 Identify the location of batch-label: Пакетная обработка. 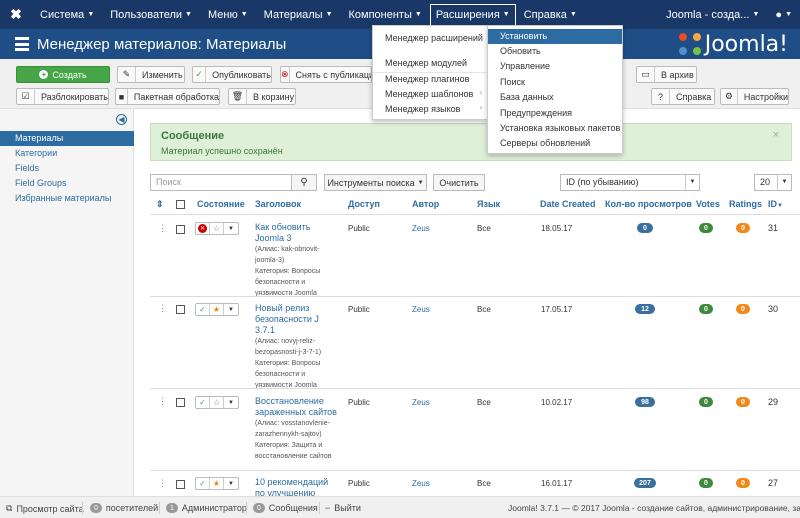
(176, 96).